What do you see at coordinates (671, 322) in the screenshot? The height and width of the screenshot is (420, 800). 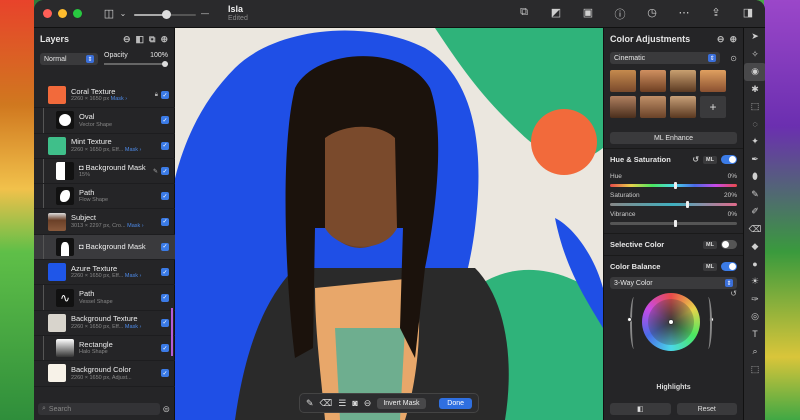 I see `wheel-handle` at bounding box center [671, 322].